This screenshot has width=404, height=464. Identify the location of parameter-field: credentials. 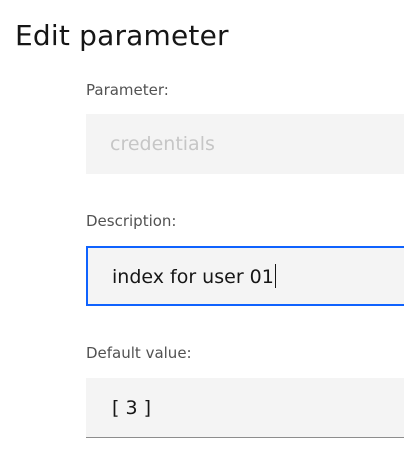
(245, 144).